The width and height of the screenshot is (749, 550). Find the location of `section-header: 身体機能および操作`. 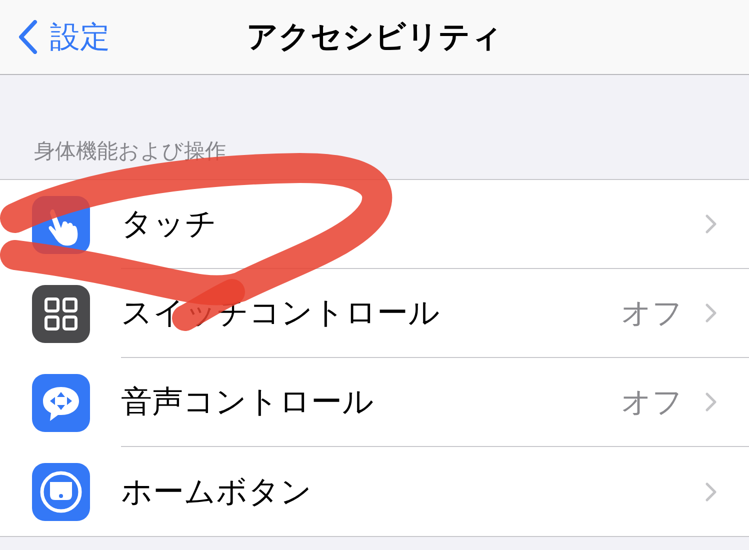

section-header: 身体機能および操作 is located at coordinates (130, 151).